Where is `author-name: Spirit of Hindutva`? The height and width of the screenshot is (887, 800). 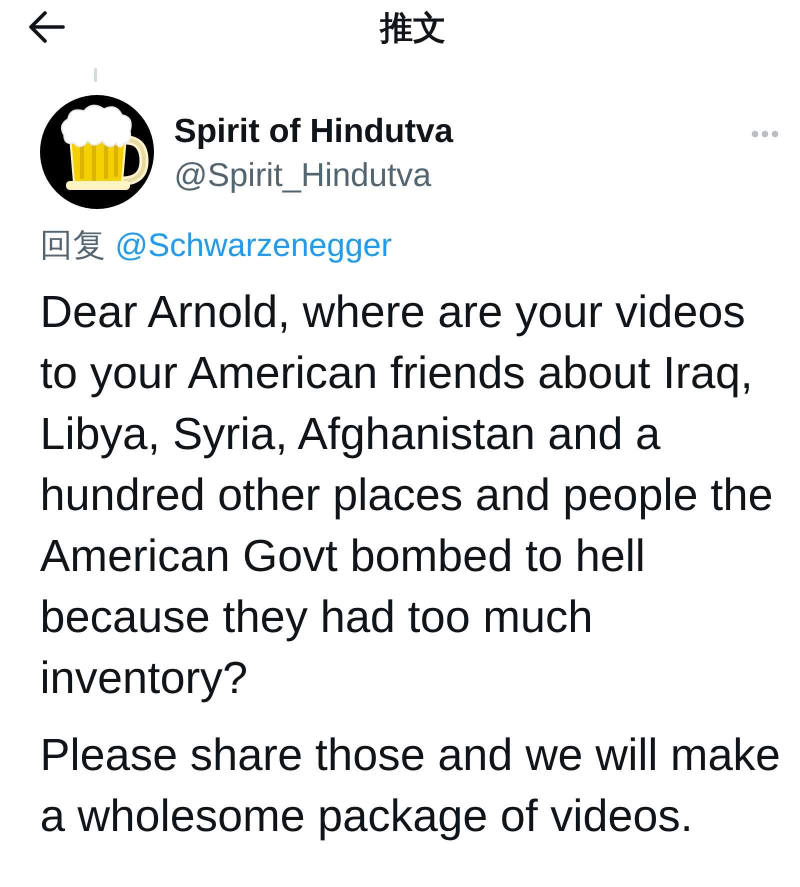 author-name: Spirit of Hindutva is located at coordinates (314, 132).